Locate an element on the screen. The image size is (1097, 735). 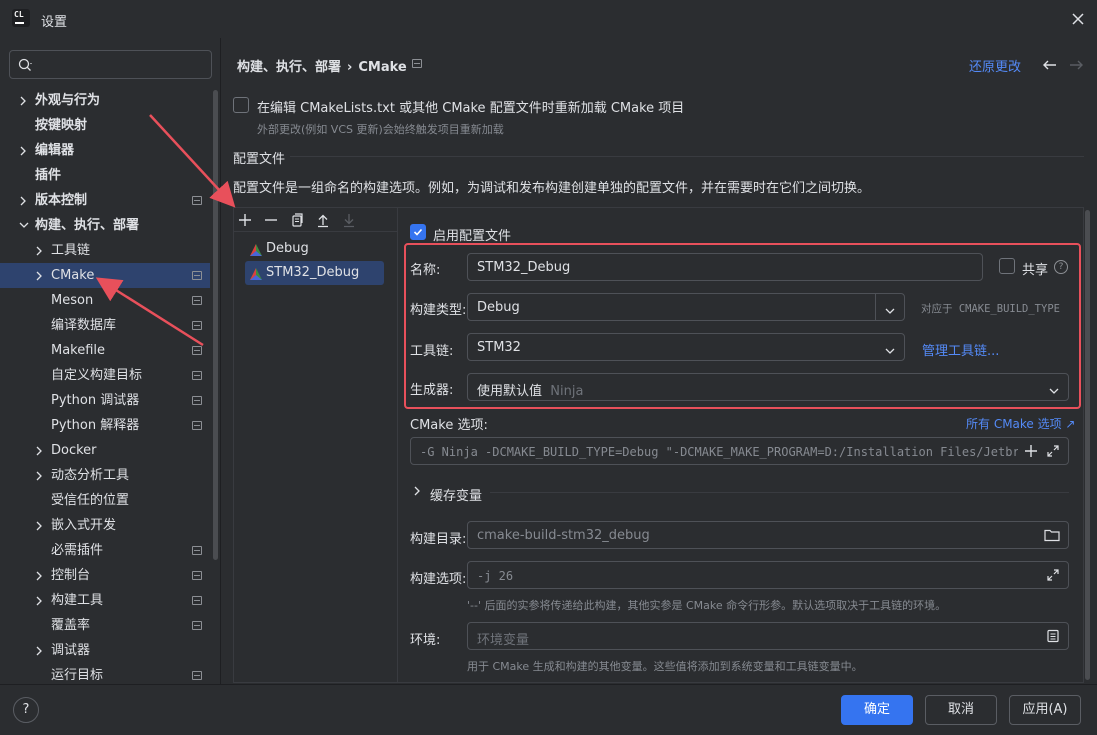
sidebar-item-label: CMake is located at coordinates (73, 275).